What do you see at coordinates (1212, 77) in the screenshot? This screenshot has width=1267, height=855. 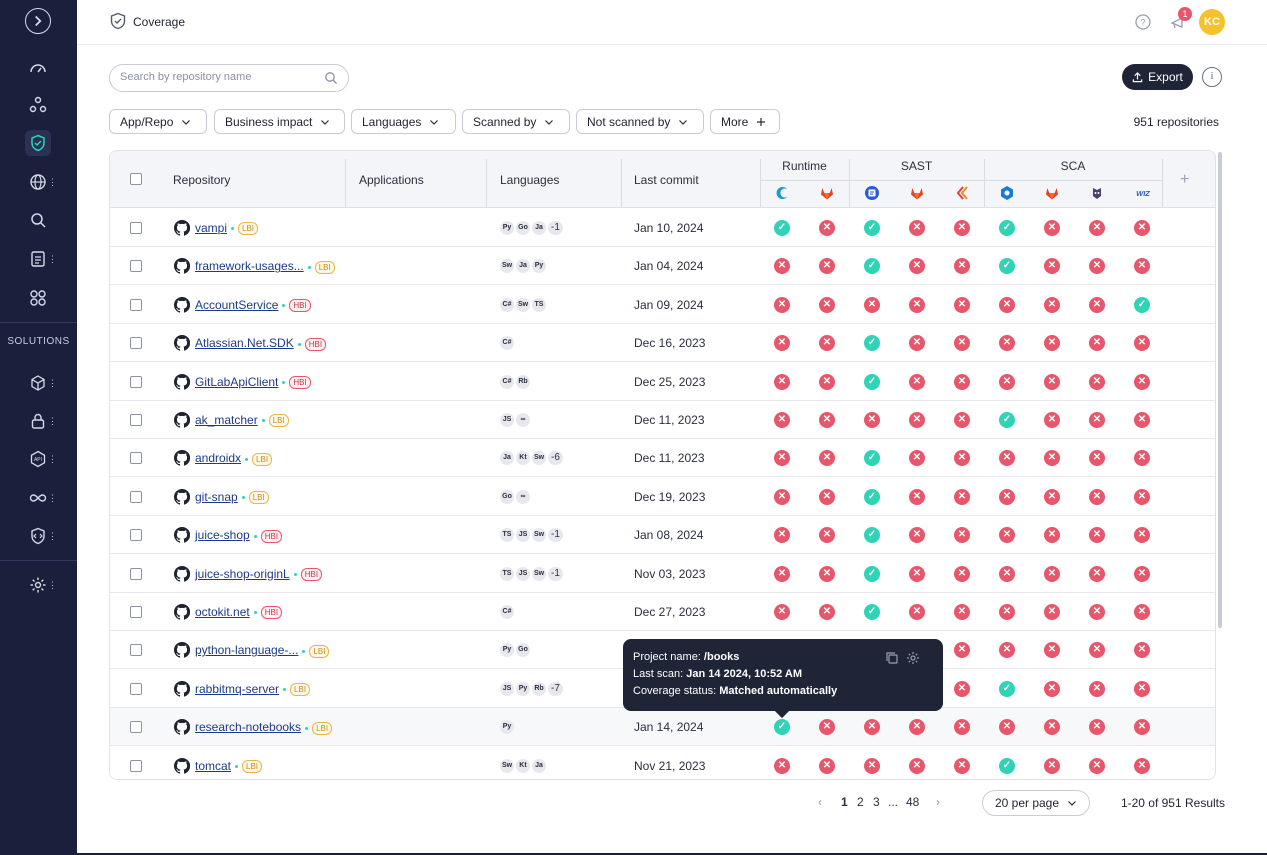 I see `info-icon: i` at bounding box center [1212, 77].